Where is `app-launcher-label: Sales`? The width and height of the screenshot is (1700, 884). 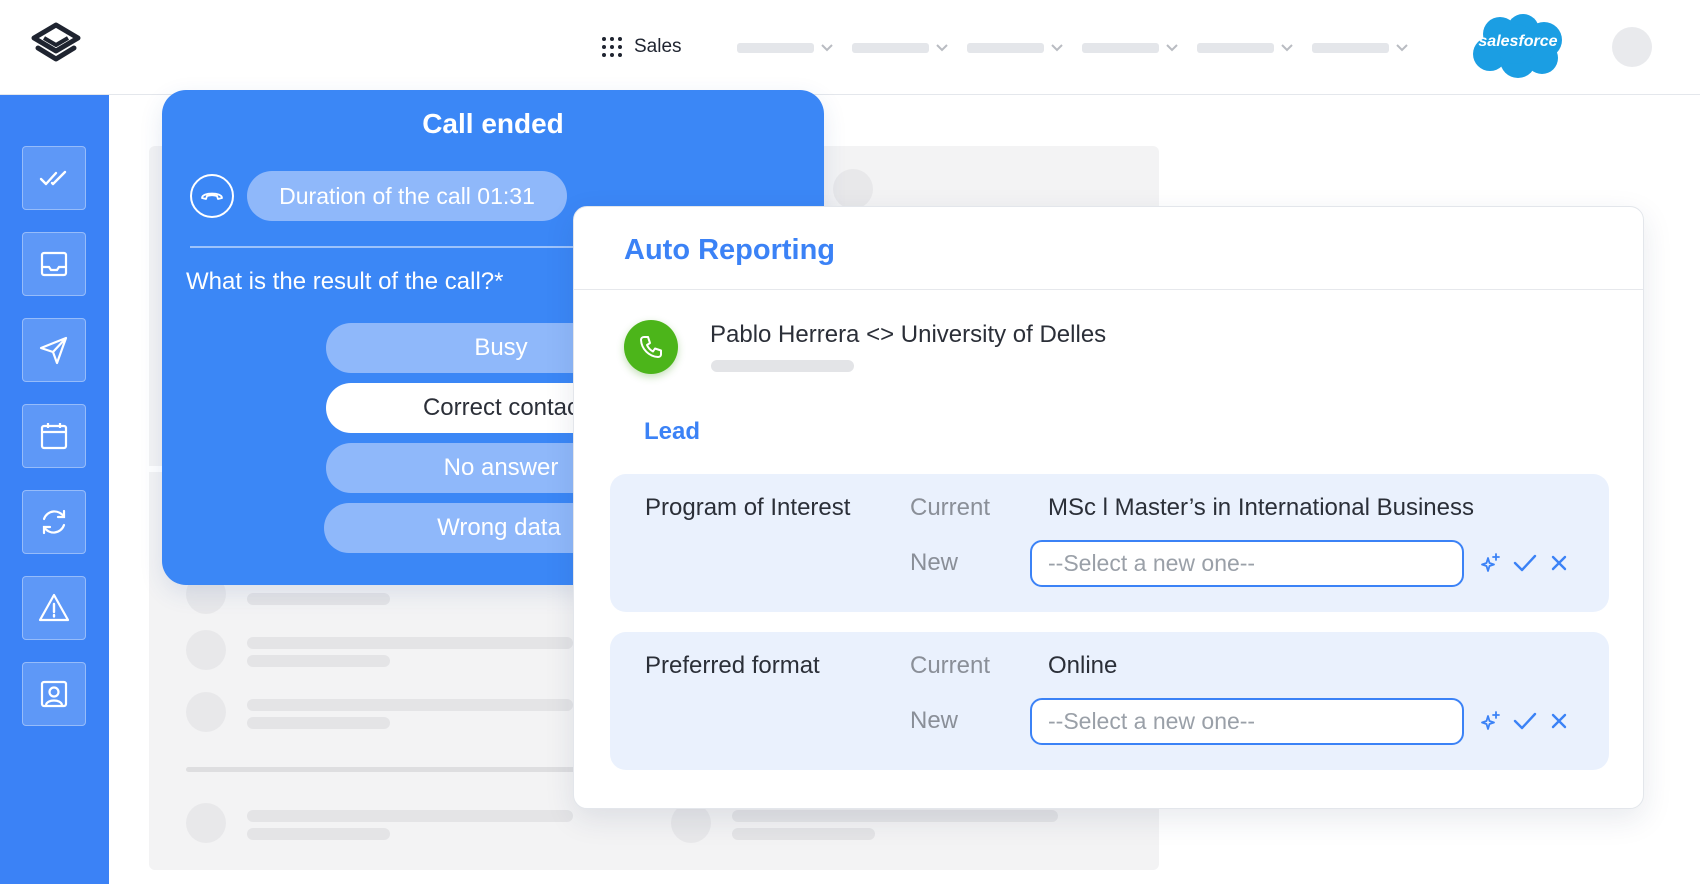
app-launcher-label: Sales is located at coordinates (658, 46).